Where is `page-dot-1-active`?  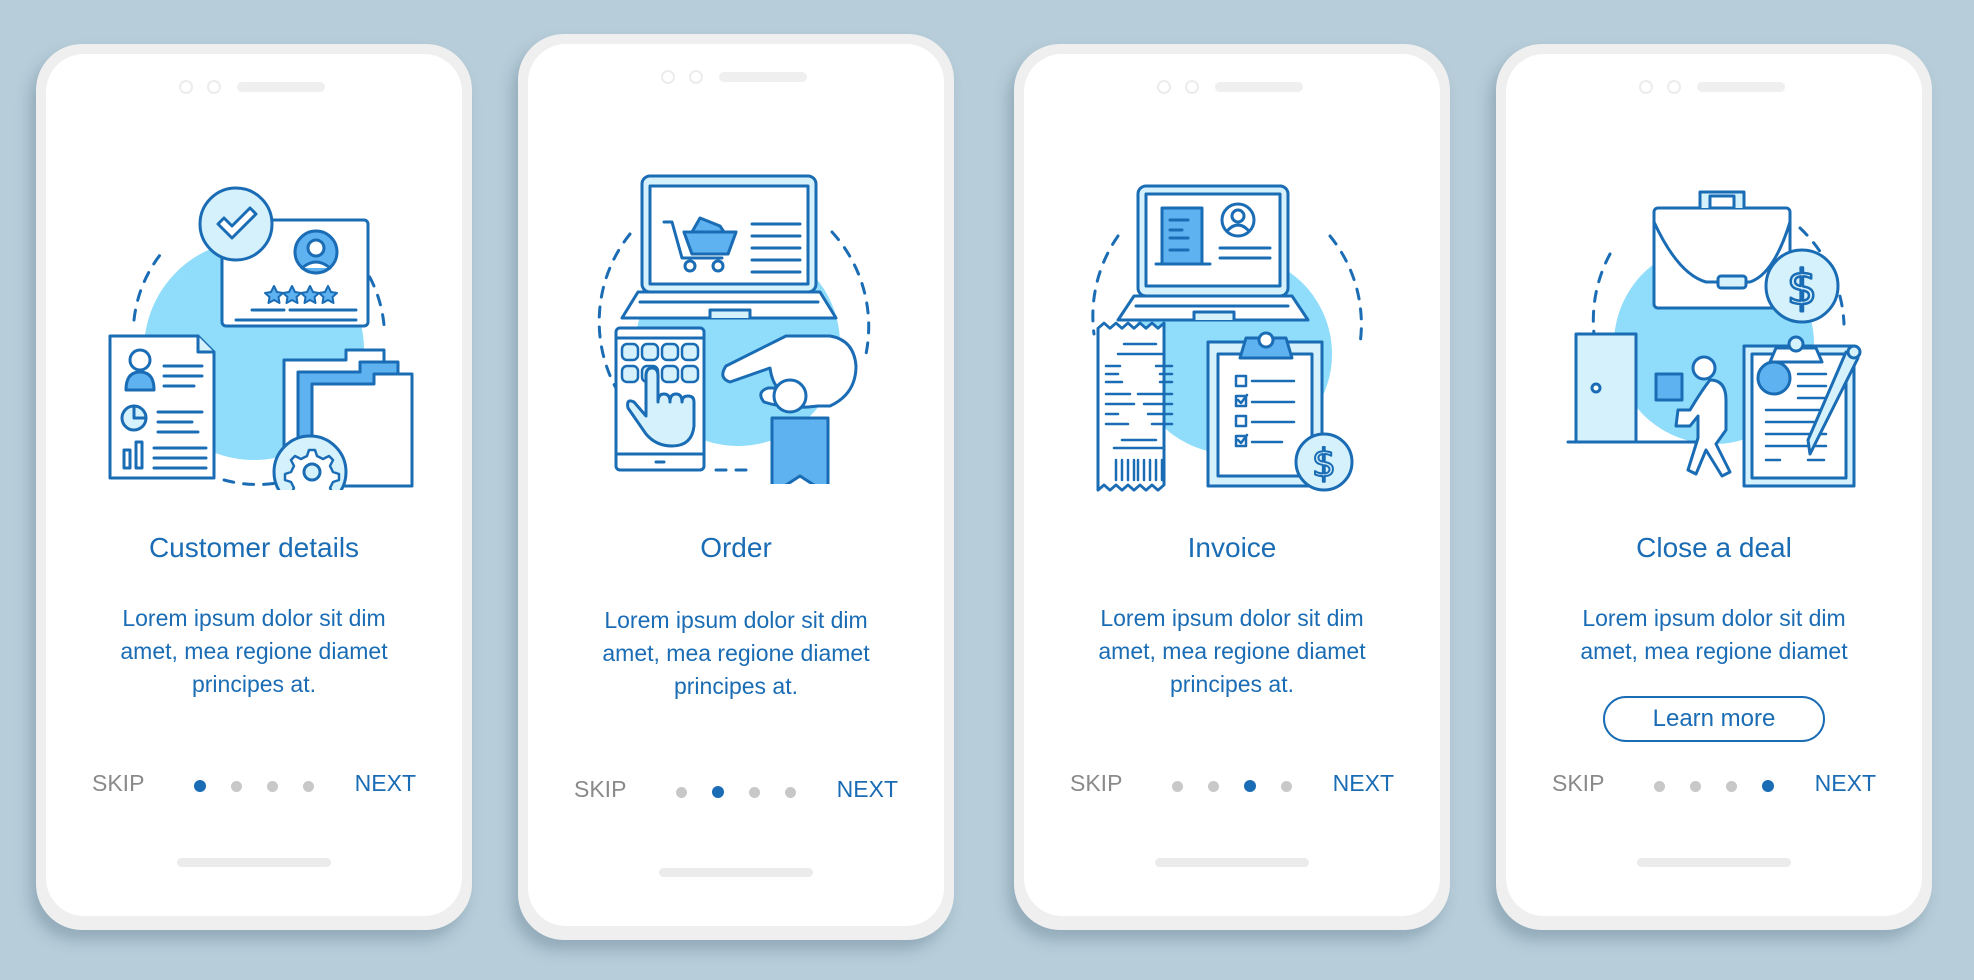
page-dot-1-active is located at coordinates (200, 786).